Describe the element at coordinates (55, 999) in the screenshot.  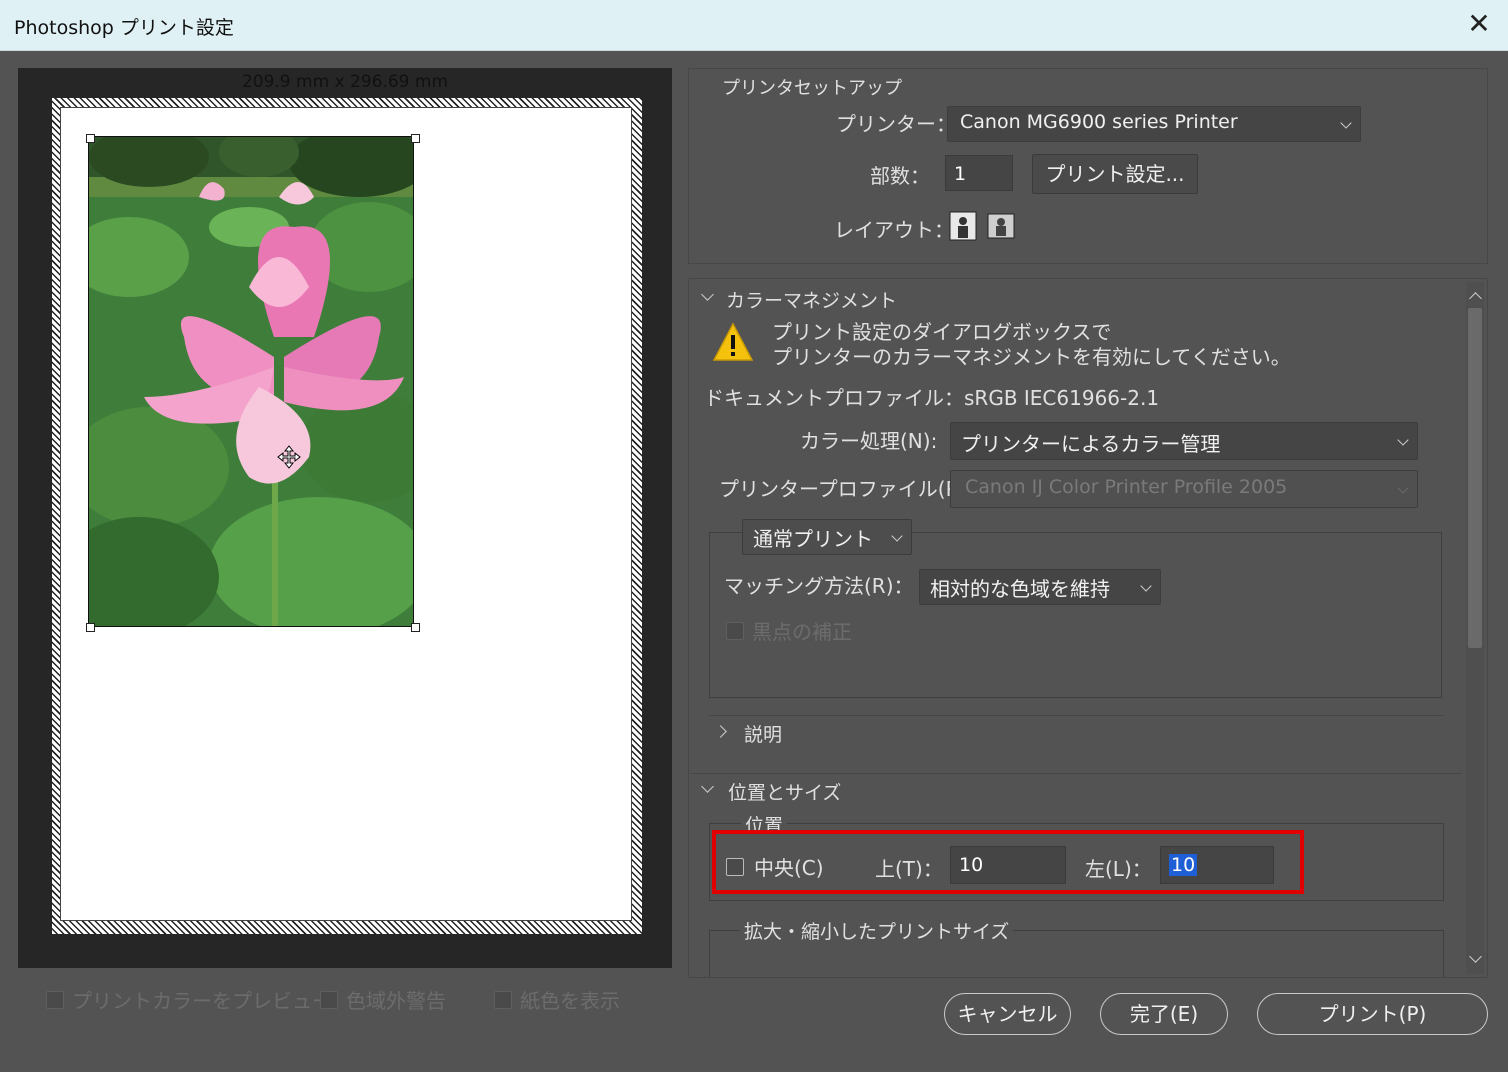
I see `preview-color-checkbox` at that location.